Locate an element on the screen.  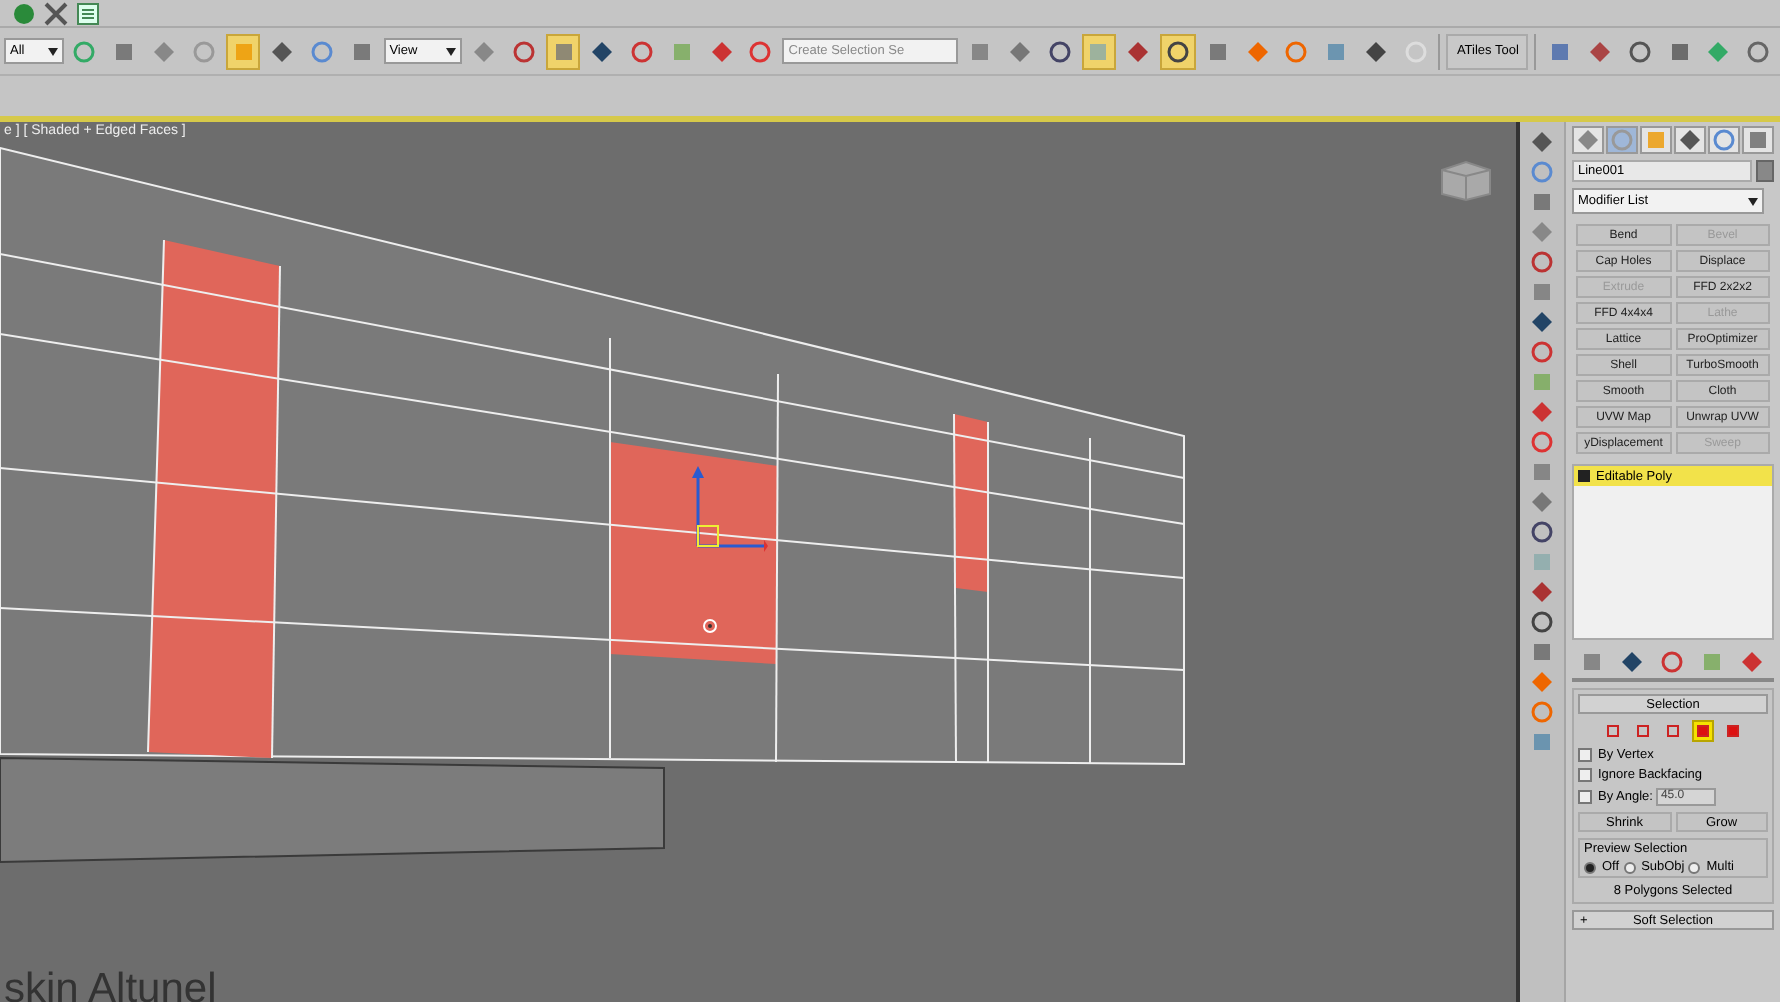
list-icon is located at coordinates (88, 13).